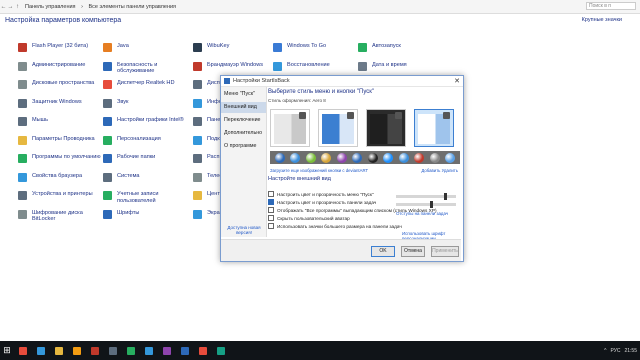 The width and height of the screenshot is (640, 360). Describe the element at coordinates (630, 351) in the screenshot. I see `clock: 21:55` at that location.